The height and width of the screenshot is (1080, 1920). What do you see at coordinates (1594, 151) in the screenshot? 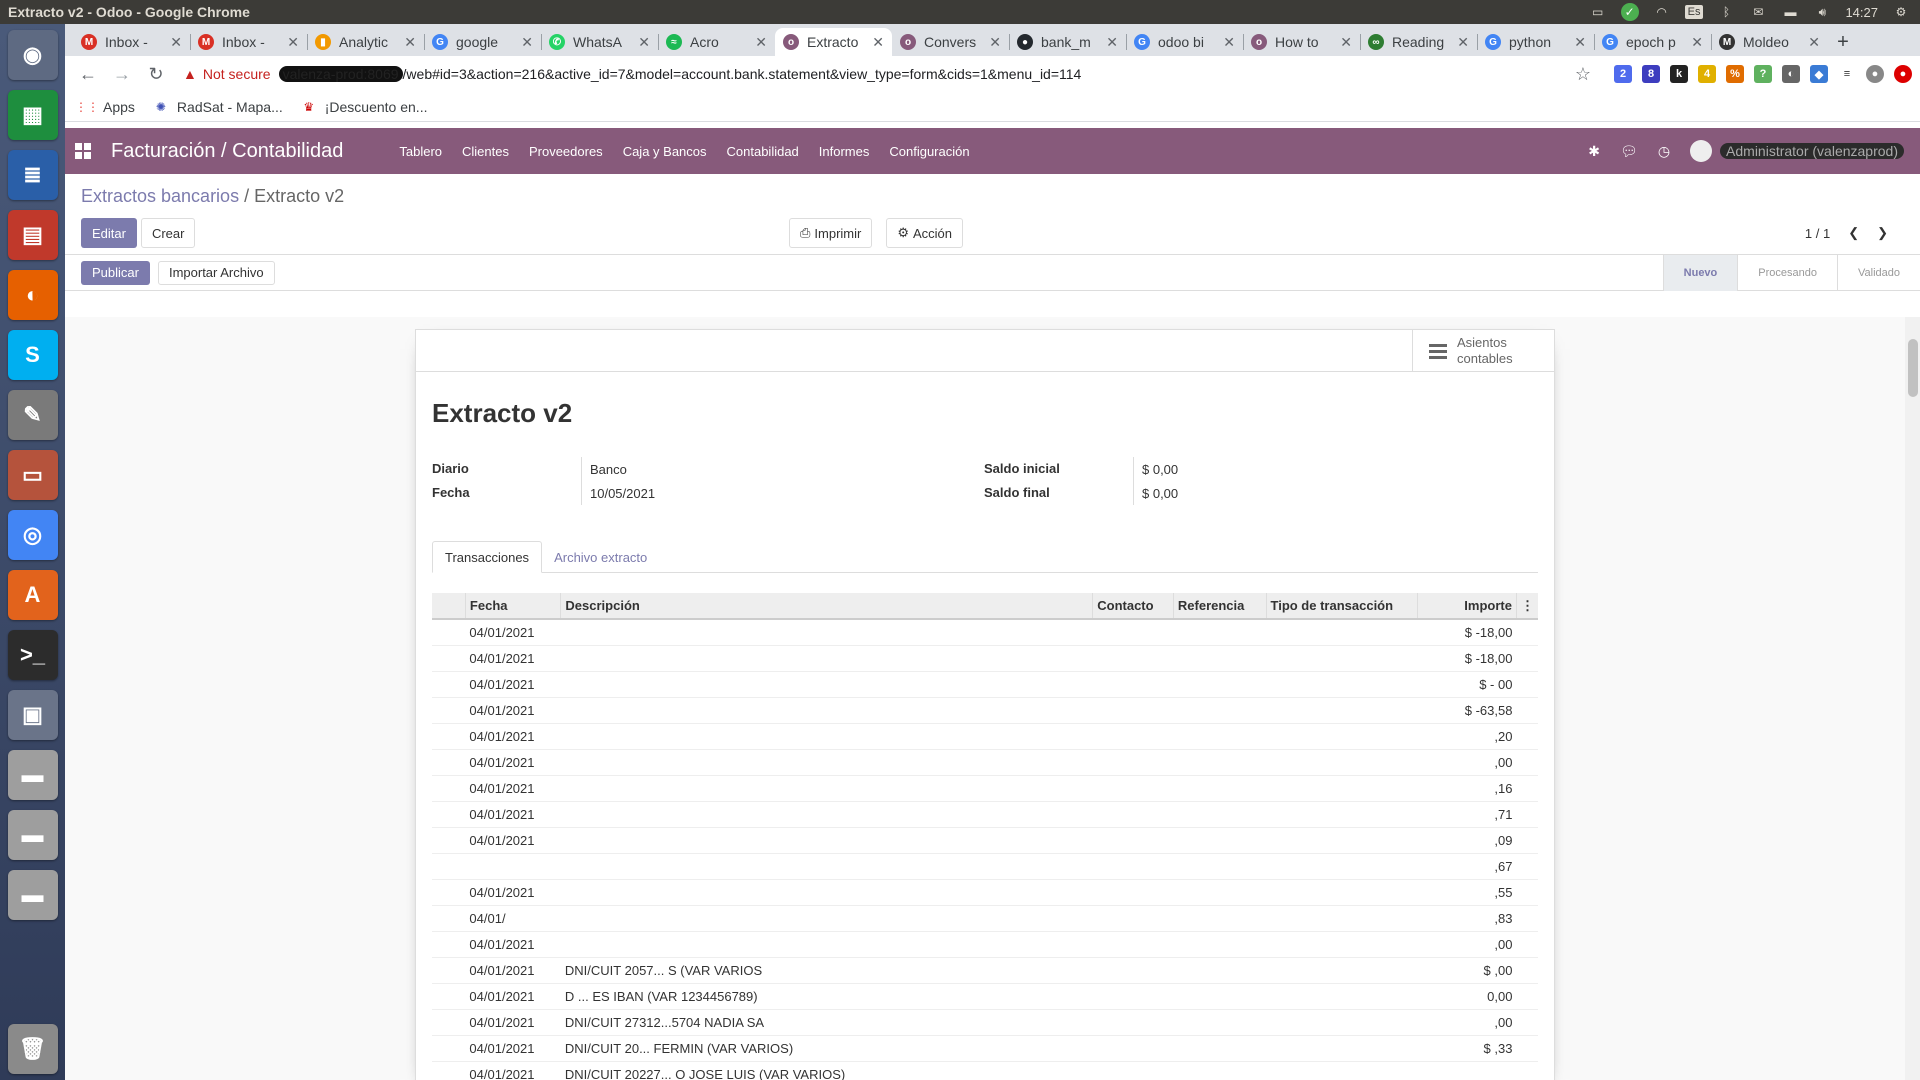
I see `debug-bug-icon: ✱` at bounding box center [1594, 151].